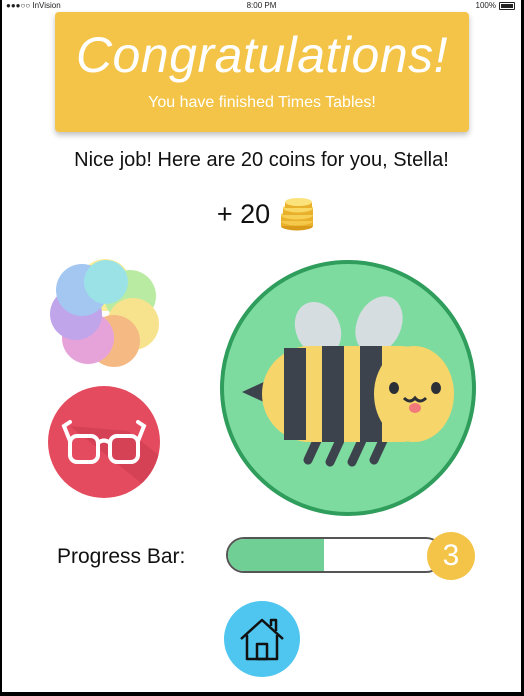  I want to click on progress-label: Progress Bar:, so click(121, 556).